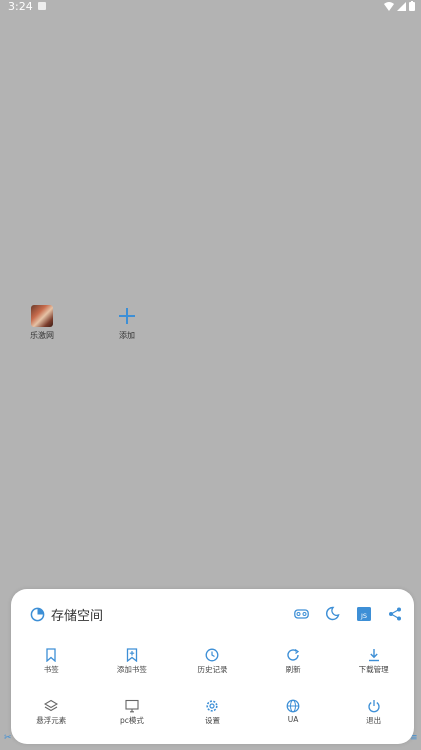 This screenshot has height=750, width=421. What do you see at coordinates (212, 655) in the screenshot?
I see `history-icon` at bounding box center [212, 655].